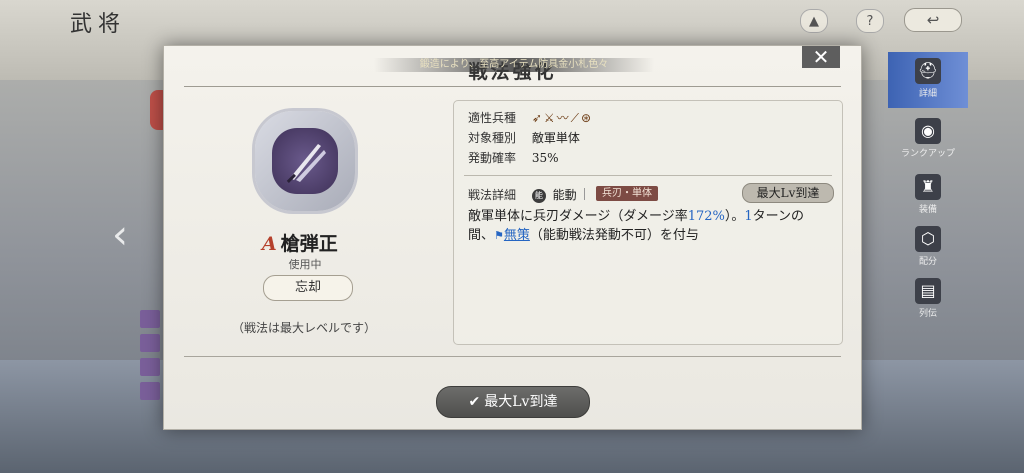  What do you see at coordinates (578, 216) in the screenshot?
I see `desc-text: 敵軍単体に兵刃ダメージ（ダメージ率` at bounding box center [578, 216].